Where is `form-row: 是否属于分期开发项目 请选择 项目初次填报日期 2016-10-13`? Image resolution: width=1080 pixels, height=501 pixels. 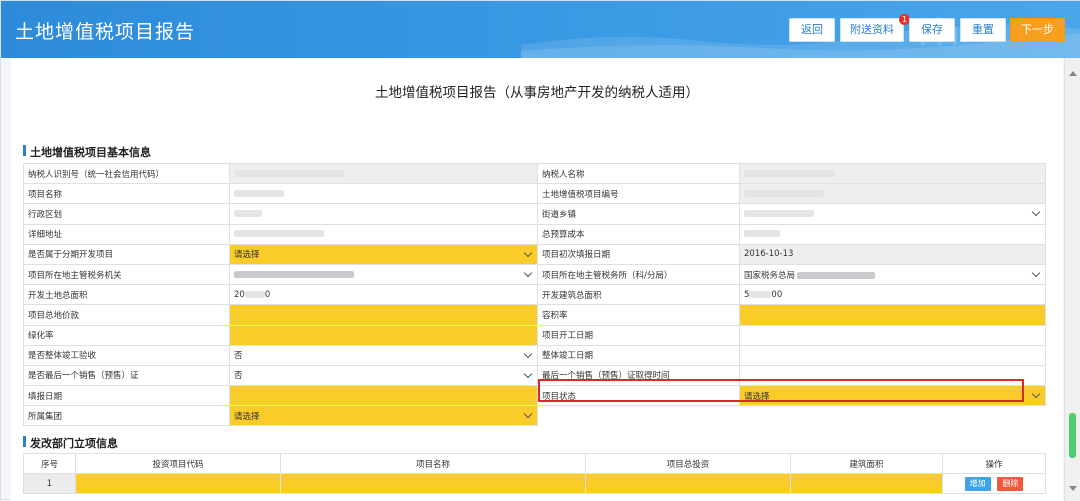 form-row: 是否属于分期开发项目 请选择 项目初次填报日期 2016-10-13 is located at coordinates (534, 254).